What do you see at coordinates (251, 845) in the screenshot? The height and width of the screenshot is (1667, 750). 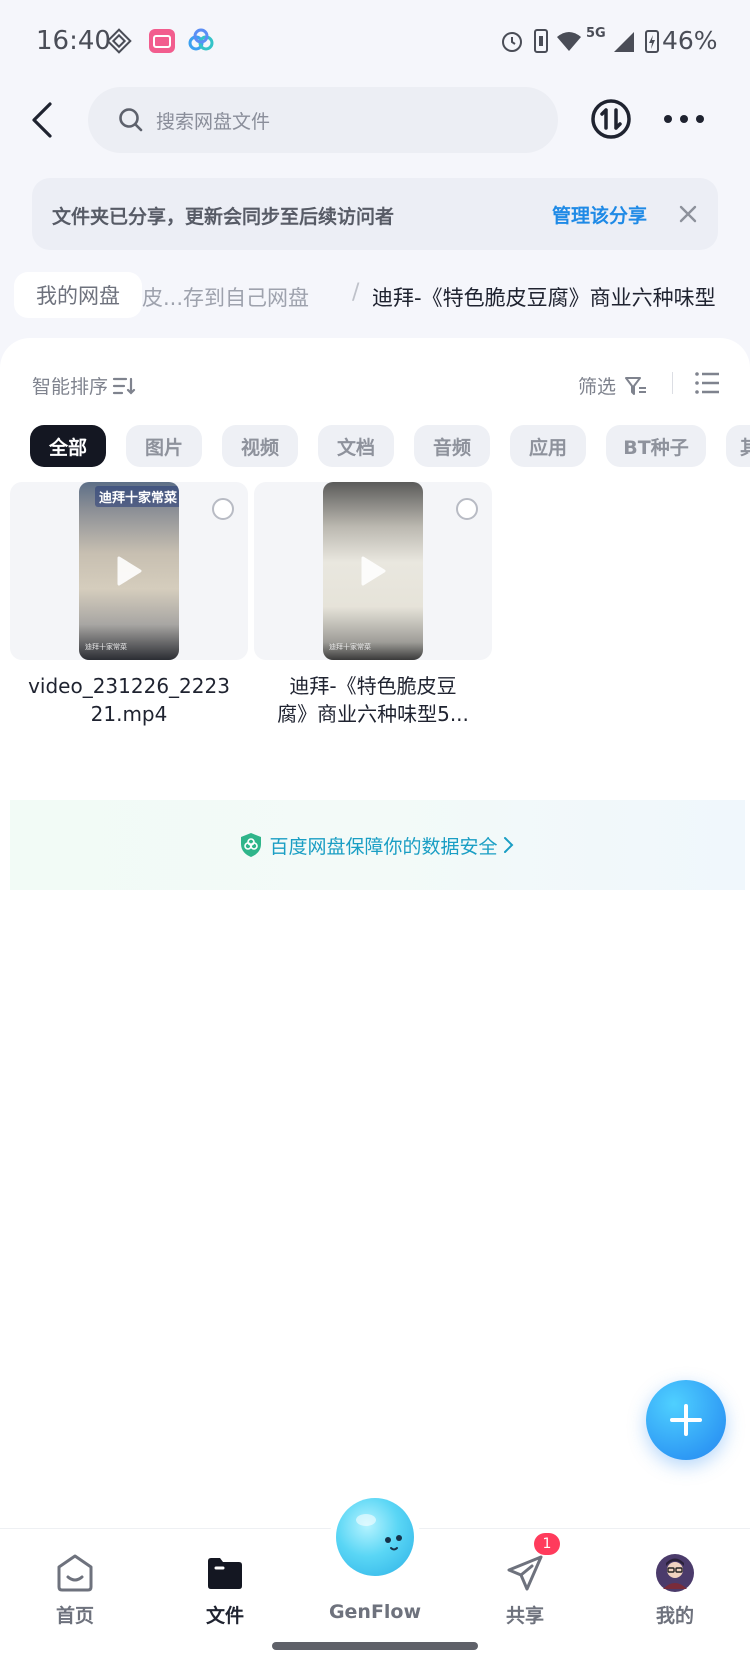 I see `shield-icon` at bounding box center [251, 845].